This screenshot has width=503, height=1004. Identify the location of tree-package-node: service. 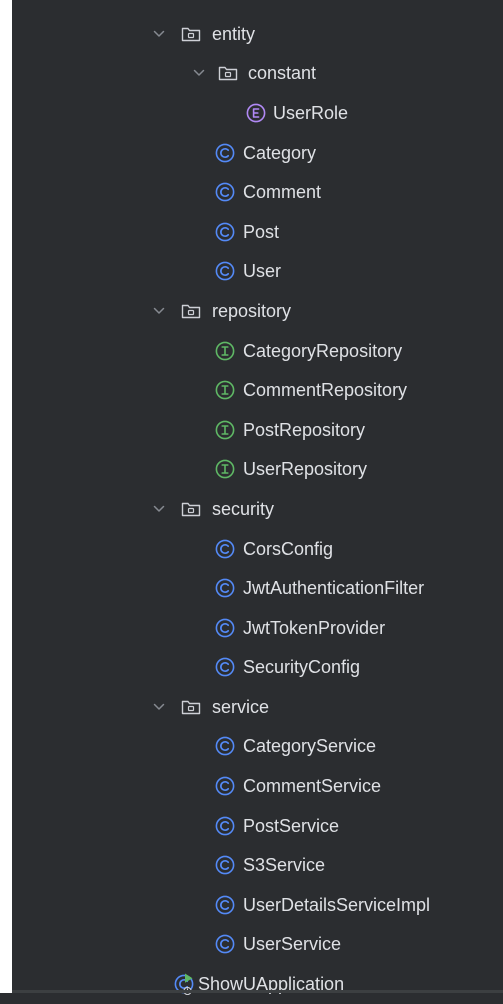
(251, 707).